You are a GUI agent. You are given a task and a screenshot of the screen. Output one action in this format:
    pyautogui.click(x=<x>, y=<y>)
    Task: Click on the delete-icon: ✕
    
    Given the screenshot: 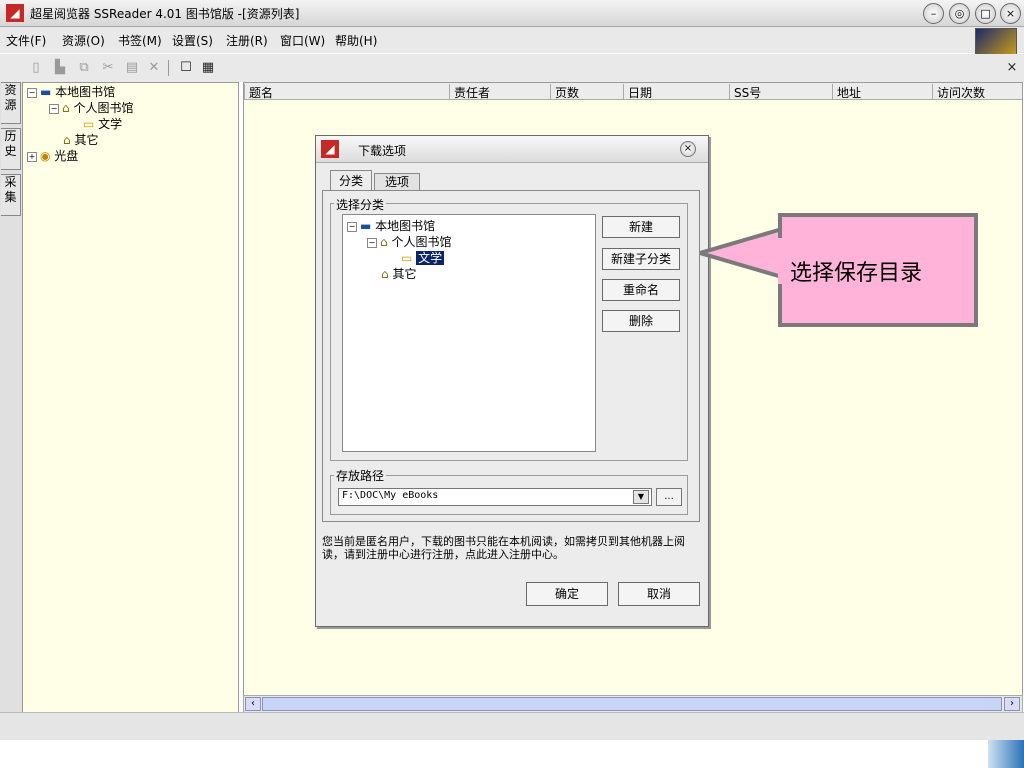 What is the action you would take?
    pyautogui.click(x=154, y=68)
    